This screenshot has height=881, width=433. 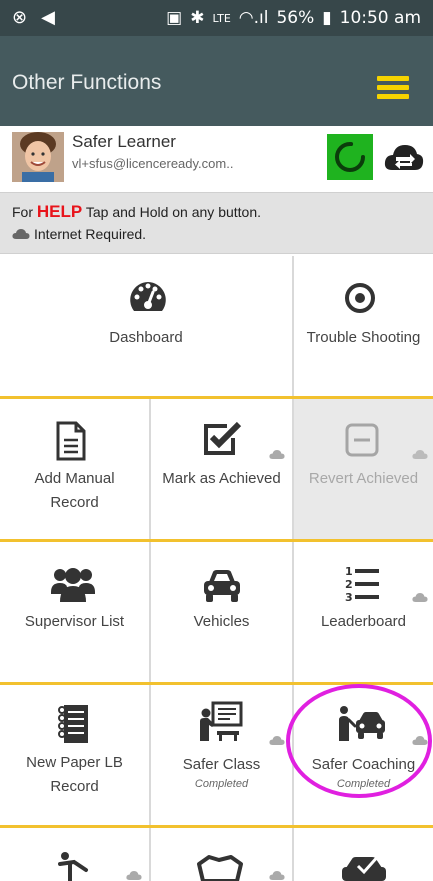 I want to click on profile-name: Safer Learner, so click(x=124, y=141).